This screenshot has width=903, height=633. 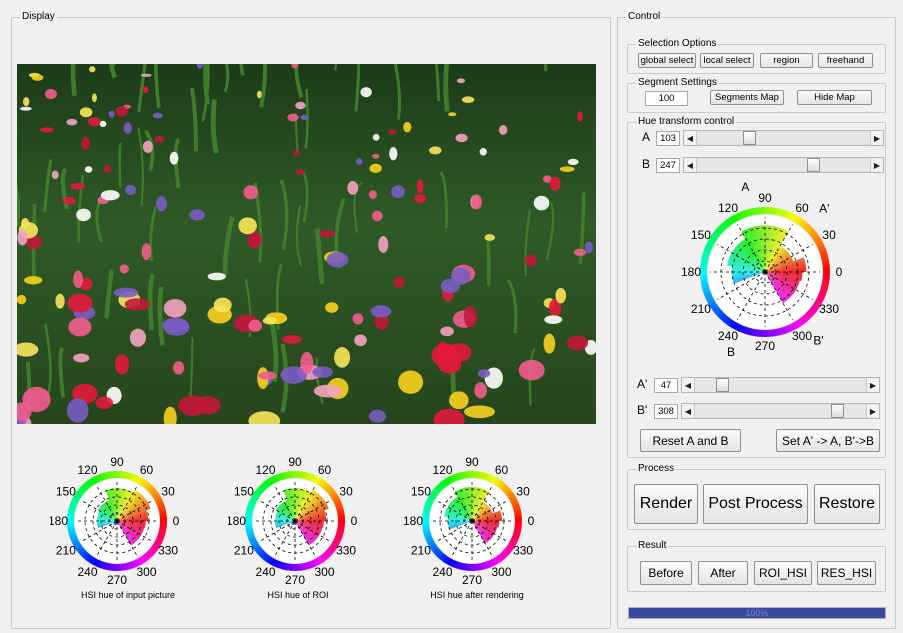 I want to click on hue-wheel-rendered: 0 30 60 90 120150 180 210240 270 300330, so click(x=469, y=520).